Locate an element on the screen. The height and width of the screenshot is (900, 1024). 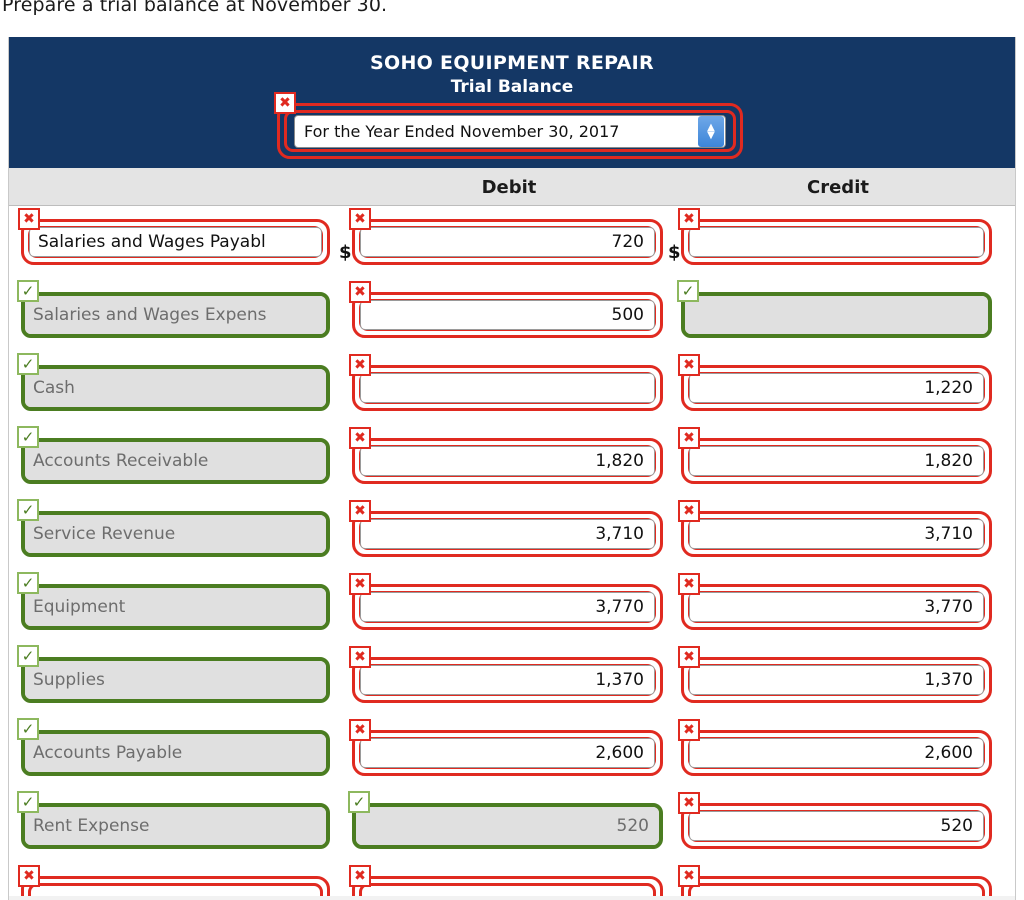
debit-amount-input: 520 is located at coordinates (507, 826).